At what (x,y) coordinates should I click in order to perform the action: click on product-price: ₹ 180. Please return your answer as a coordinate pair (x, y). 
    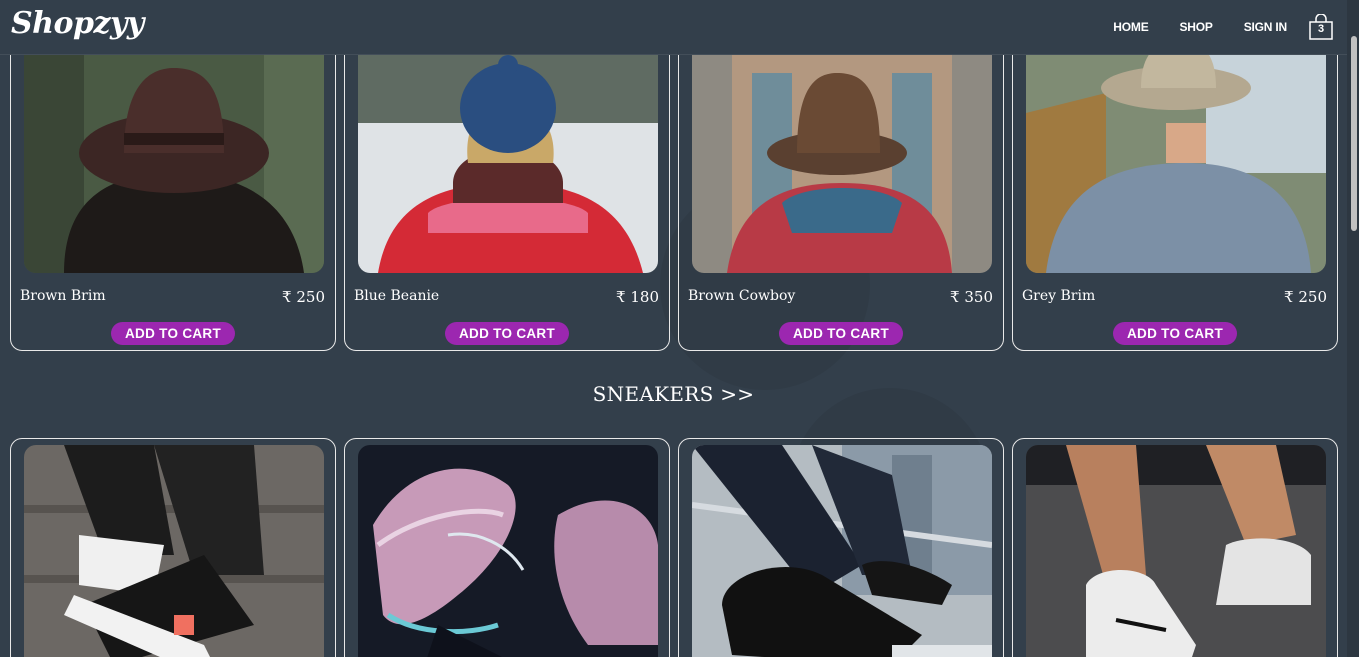
    Looking at the image, I should click on (637, 297).